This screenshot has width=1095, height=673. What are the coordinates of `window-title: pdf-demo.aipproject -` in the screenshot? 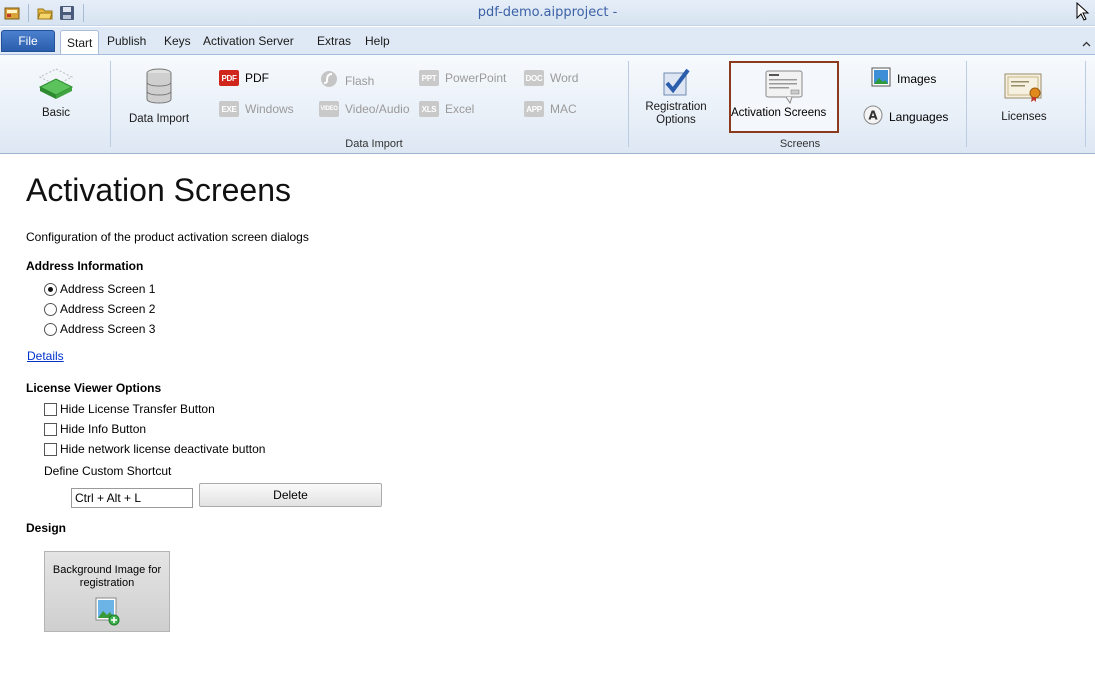 It's located at (547, 12).